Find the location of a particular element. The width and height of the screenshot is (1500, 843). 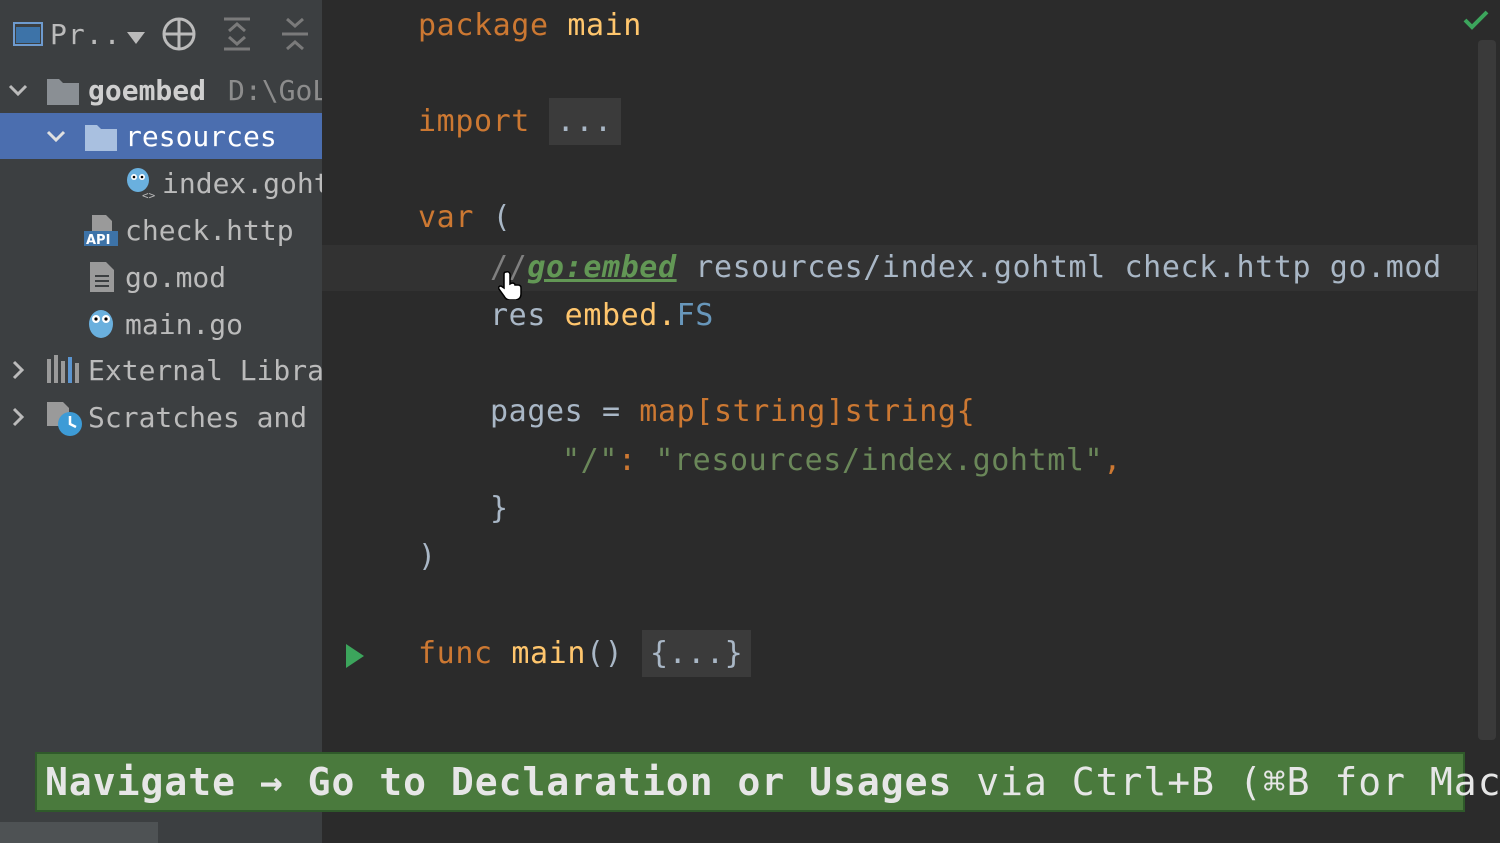

collapse-all-icon is located at coordinates (295, 34).